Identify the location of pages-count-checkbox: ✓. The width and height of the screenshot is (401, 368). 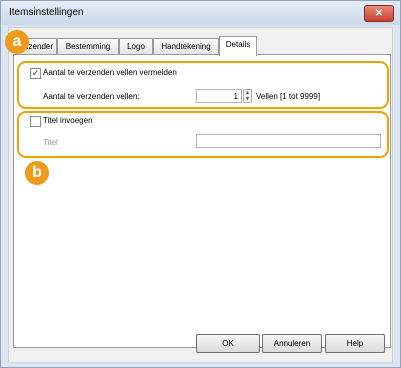
(35, 73).